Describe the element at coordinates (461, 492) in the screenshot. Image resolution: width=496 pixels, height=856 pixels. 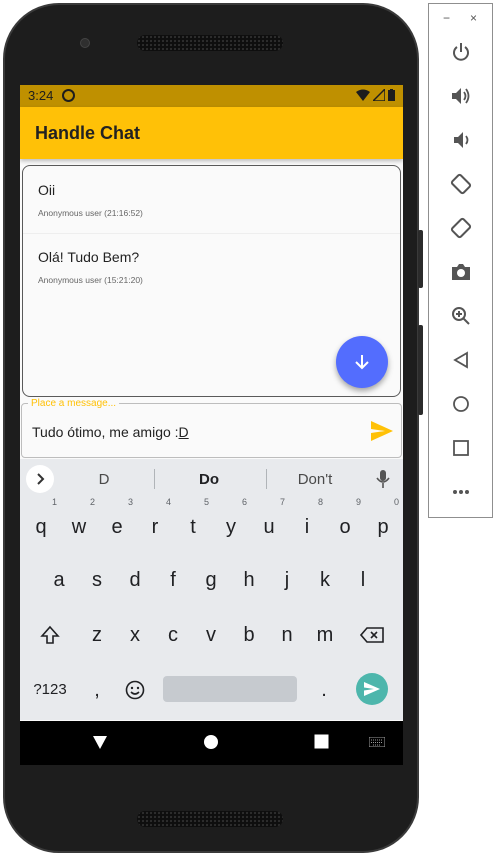
I see `more-icon` at that location.